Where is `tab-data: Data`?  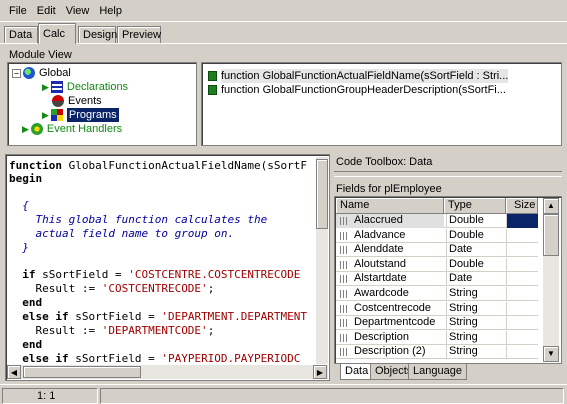 tab-data: Data is located at coordinates (21, 35).